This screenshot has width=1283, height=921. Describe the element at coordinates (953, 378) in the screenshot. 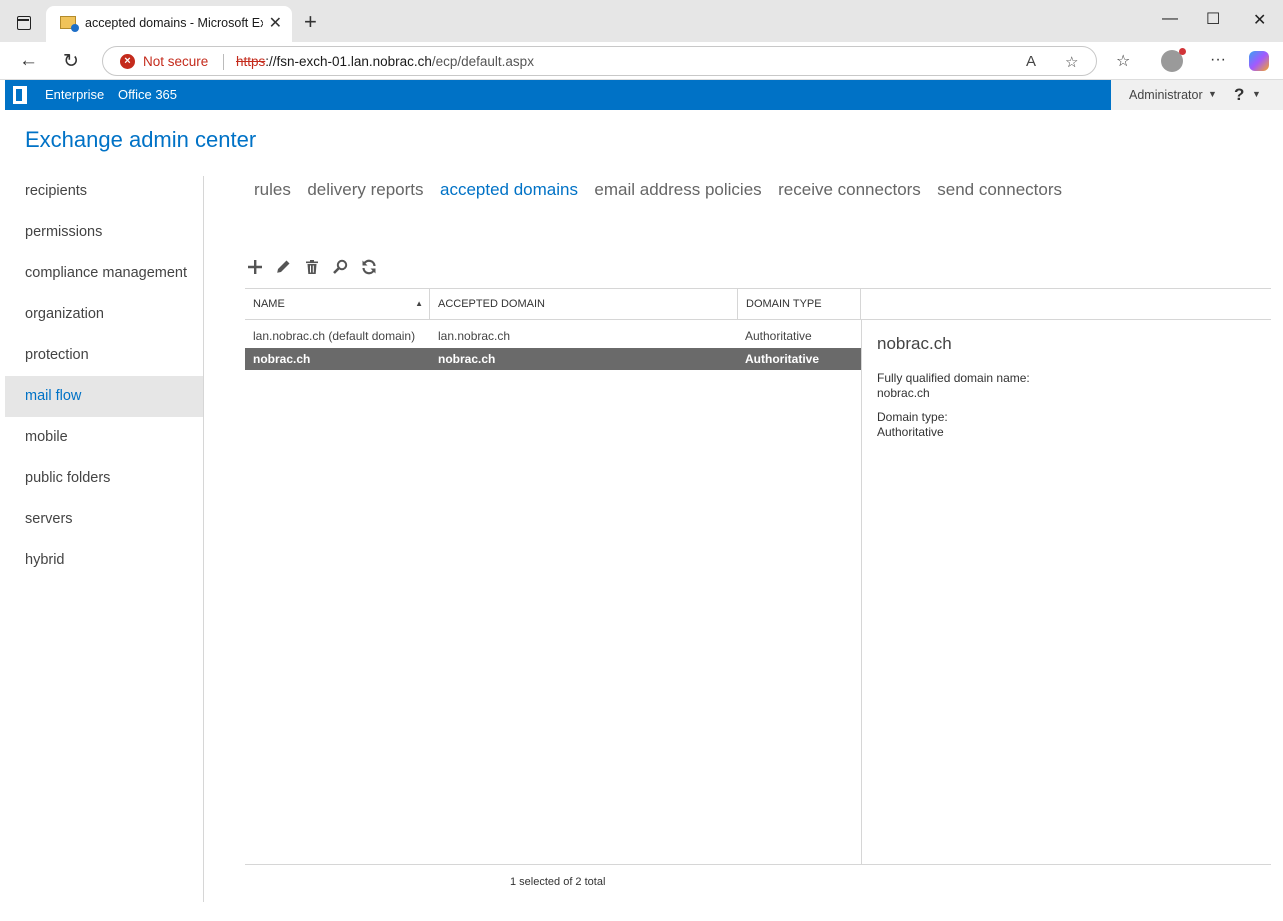

I see `fqdn-label: Fully qualified domain name:` at that location.